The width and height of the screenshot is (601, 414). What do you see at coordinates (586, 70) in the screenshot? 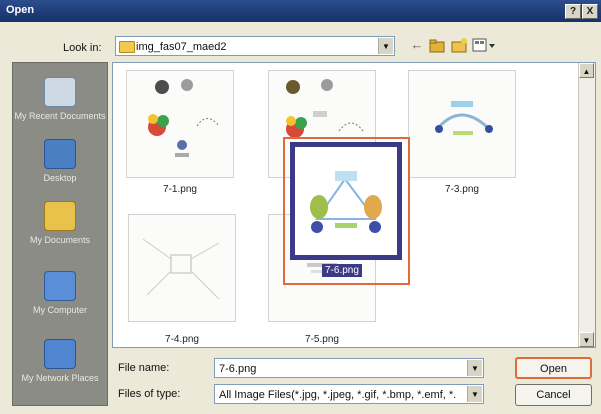
I see `scroll-up-icon: ▲` at bounding box center [586, 70].